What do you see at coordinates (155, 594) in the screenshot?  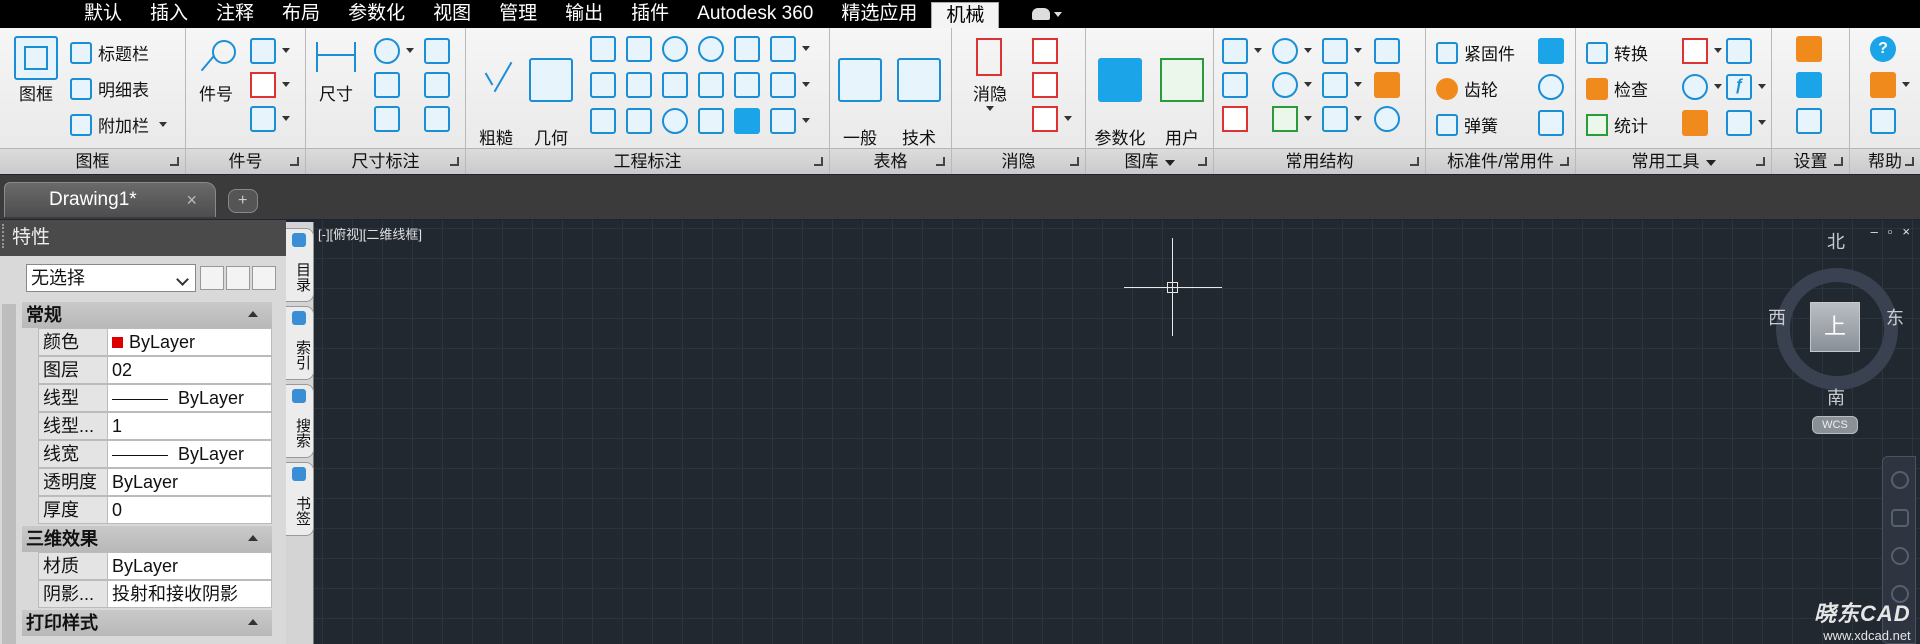 I see `prop-row-shadow: 阴影... 投射和接收阴影` at bounding box center [155, 594].